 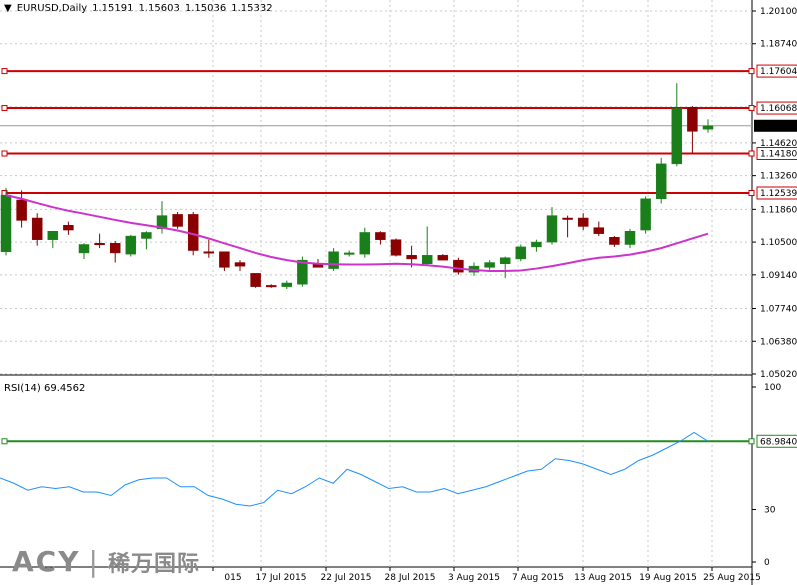 What do you see at coordinates (153, 564) in the screenshot?
I see `watermark-chinese: 稀万国际` at bounding box center [153, 564].